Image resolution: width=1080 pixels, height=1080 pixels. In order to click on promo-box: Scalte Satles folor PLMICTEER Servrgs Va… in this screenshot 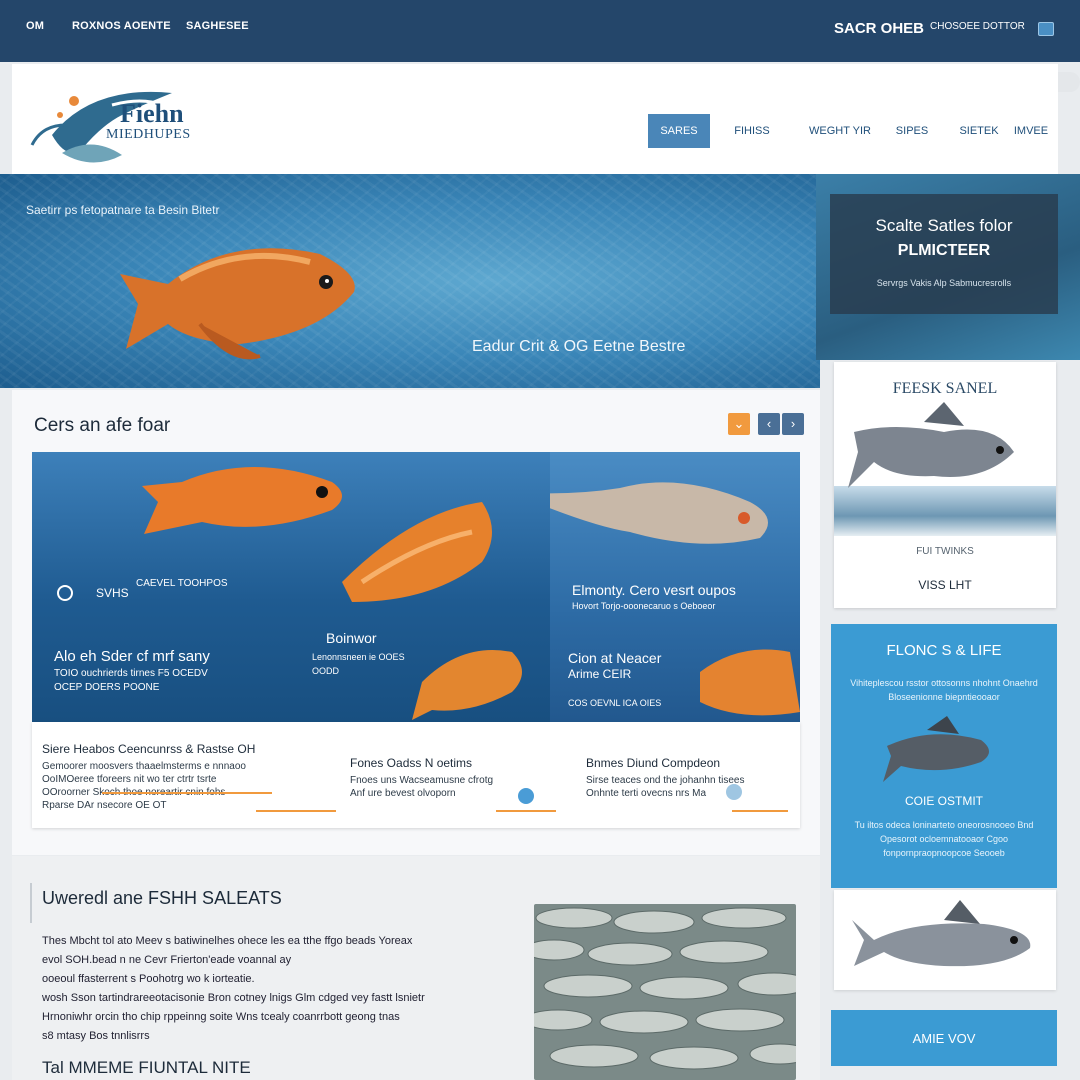, I will do `click(944, 254)`.